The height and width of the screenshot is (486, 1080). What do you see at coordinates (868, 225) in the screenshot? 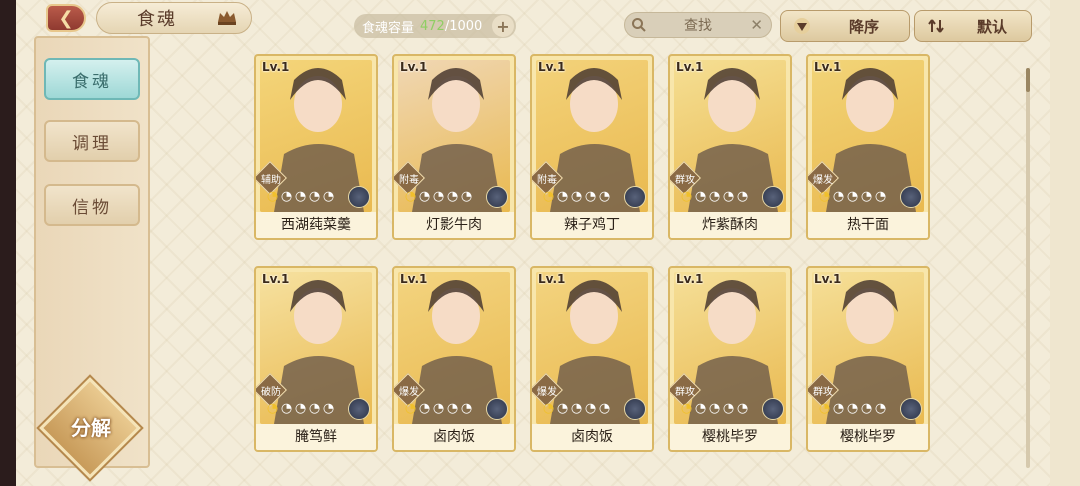
I see `card-name: 热干面` at bounding box center [868, 225].